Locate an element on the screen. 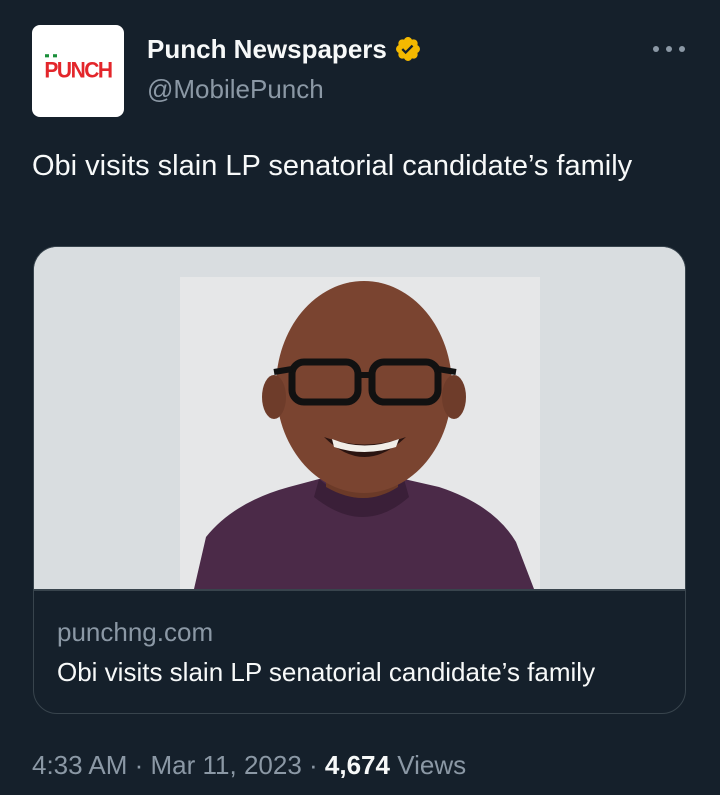 This screenshot has width=720, height=795. card-domain: punchng.com is located at coordinates (135, 632).